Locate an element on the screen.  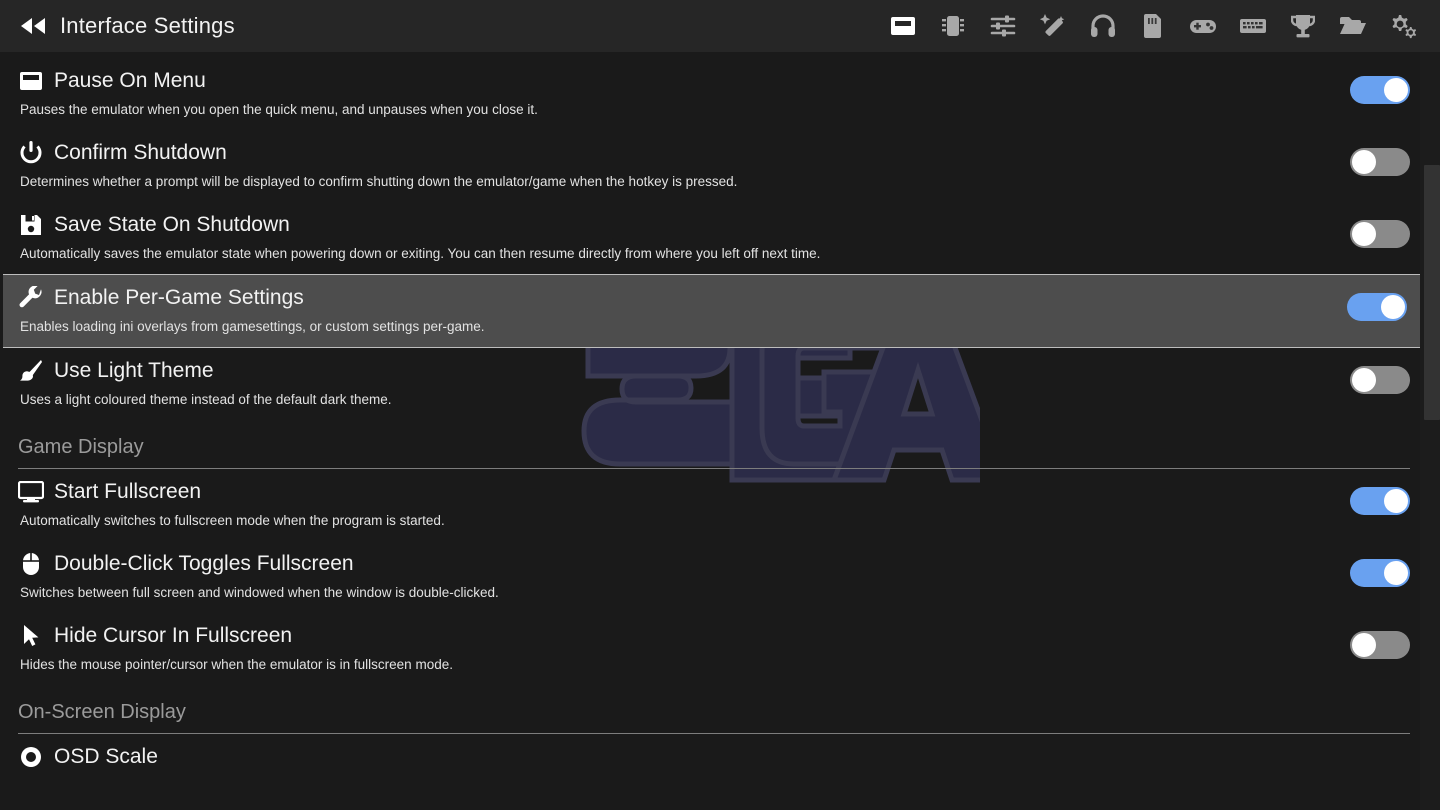
settings-row-title: Double-Click Toggles Fullscreen is located at coordinates (204, 563).